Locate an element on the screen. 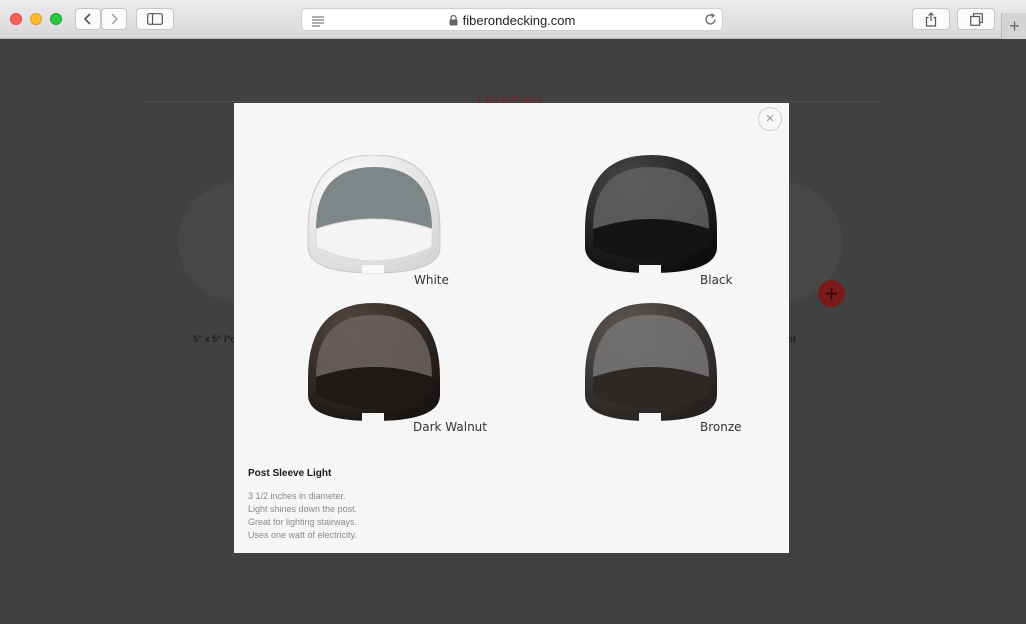  reload-icon is located at coordinates (710, 22).